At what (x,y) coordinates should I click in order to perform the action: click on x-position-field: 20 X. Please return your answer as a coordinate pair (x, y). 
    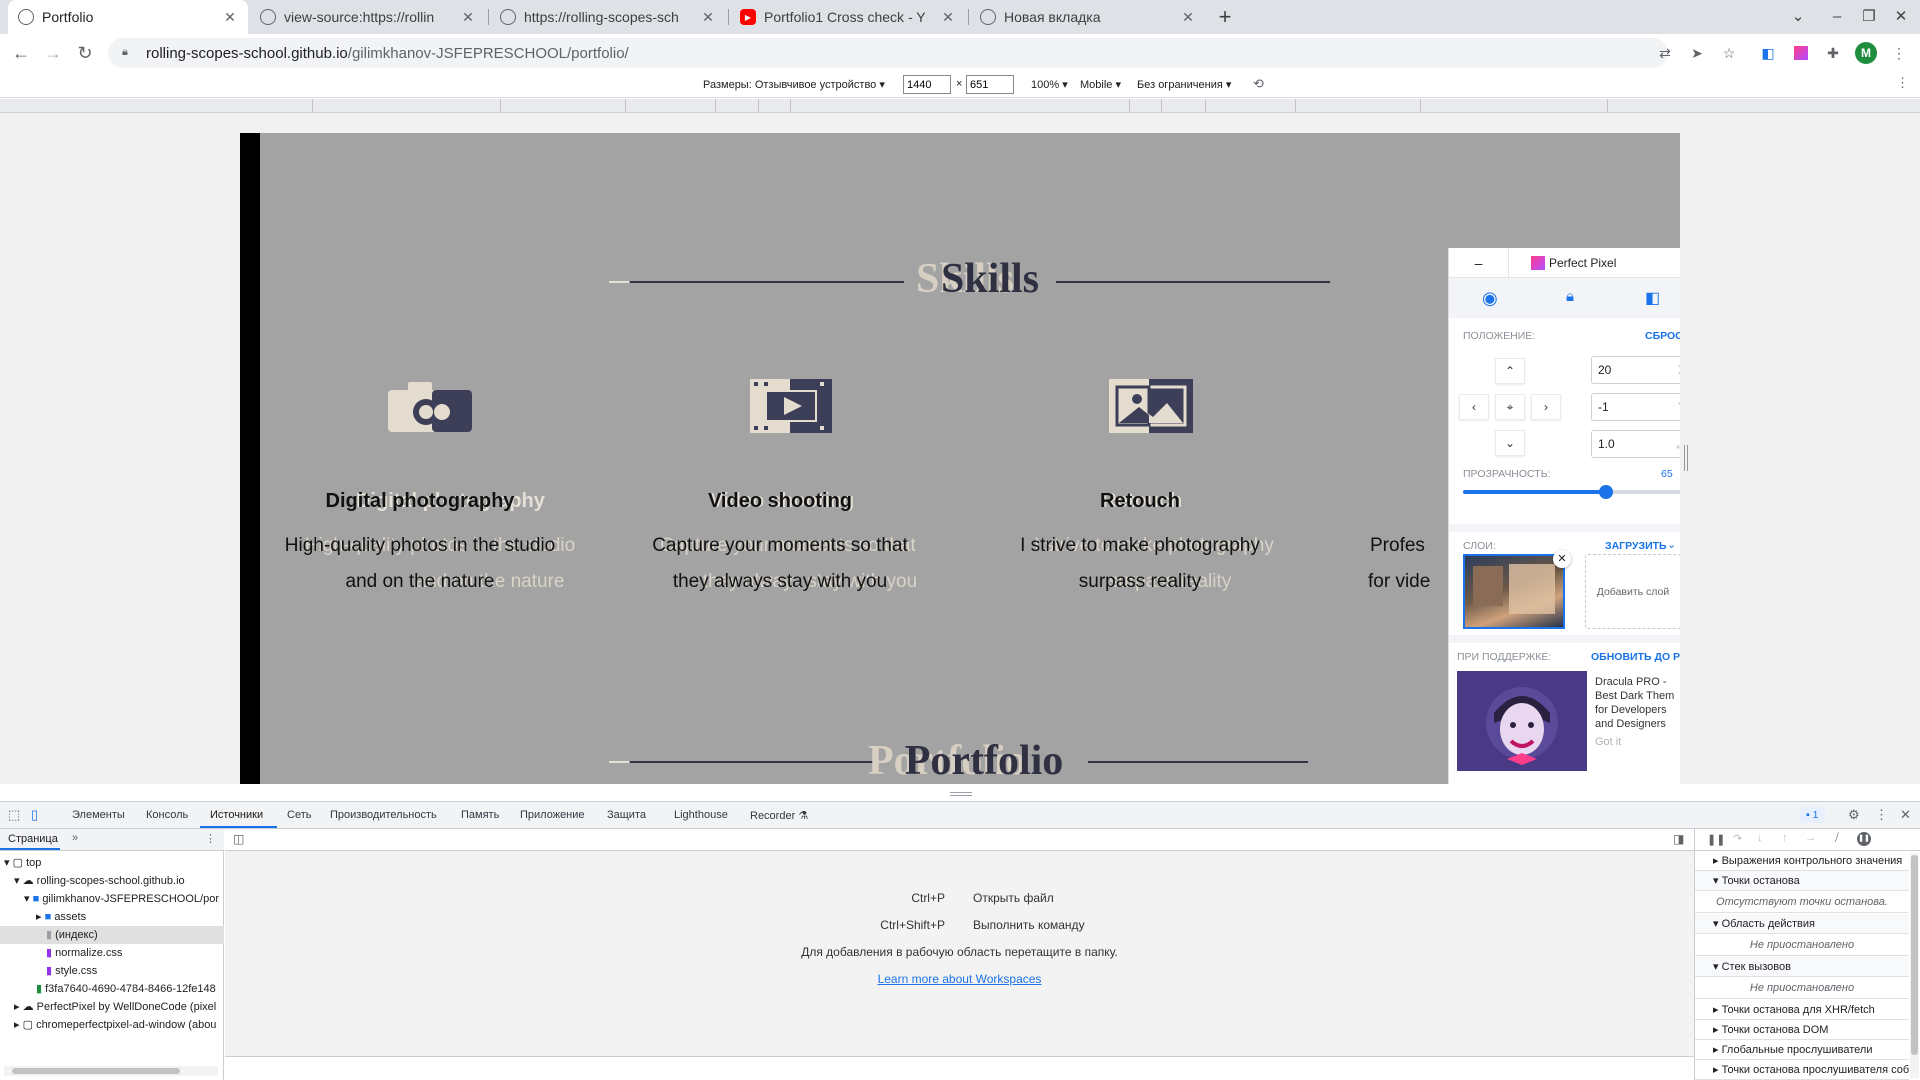
    Looking at the image, I should click on (1635, 370).